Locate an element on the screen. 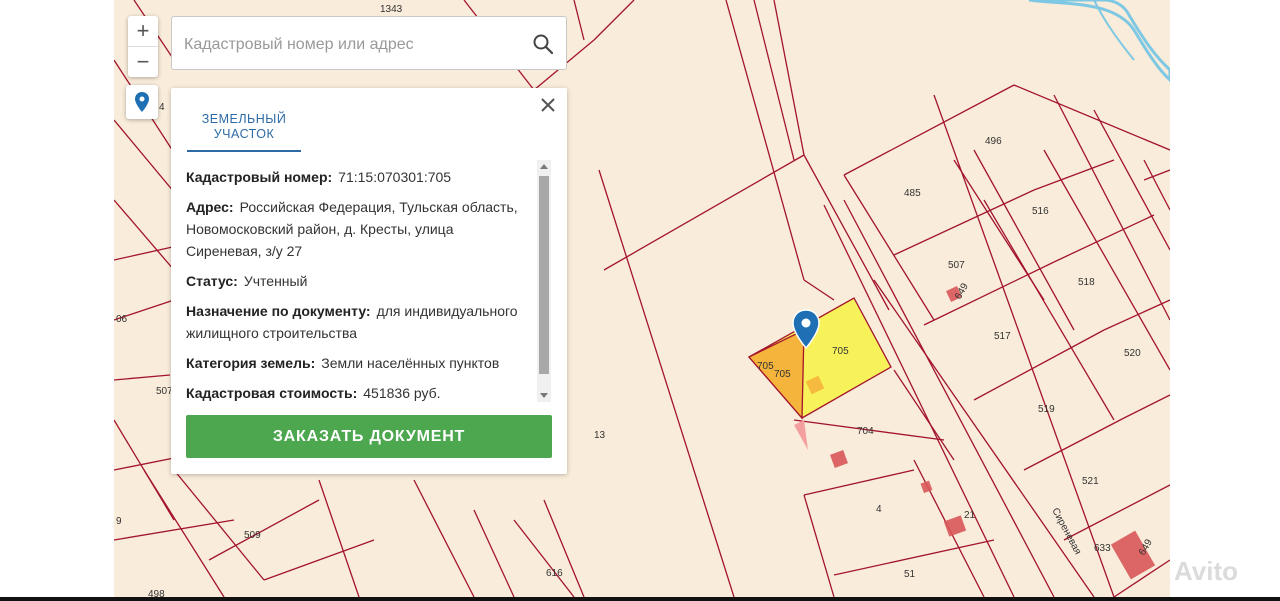 This screenshot has width=1280, height=601. show-location-button is located at coordinates (142, 102).